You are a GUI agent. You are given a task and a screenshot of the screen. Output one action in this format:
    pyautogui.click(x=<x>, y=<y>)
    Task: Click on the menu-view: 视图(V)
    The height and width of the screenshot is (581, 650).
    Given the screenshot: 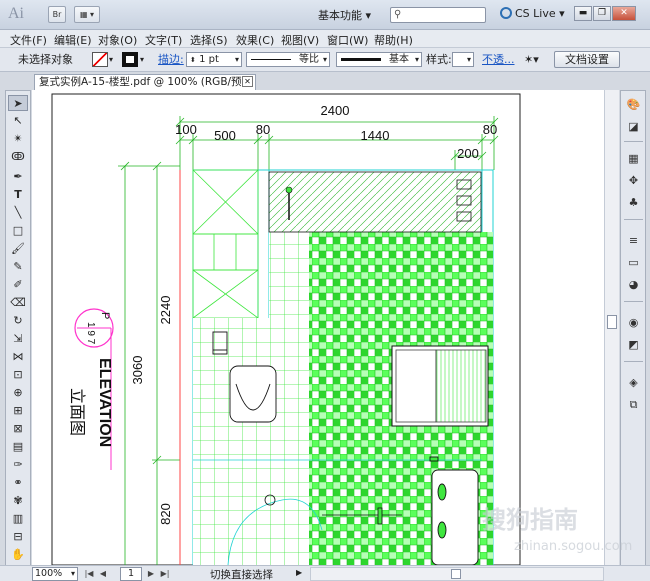 What is the action you would take?
    pyautogui.click(x=300, y=40)
    